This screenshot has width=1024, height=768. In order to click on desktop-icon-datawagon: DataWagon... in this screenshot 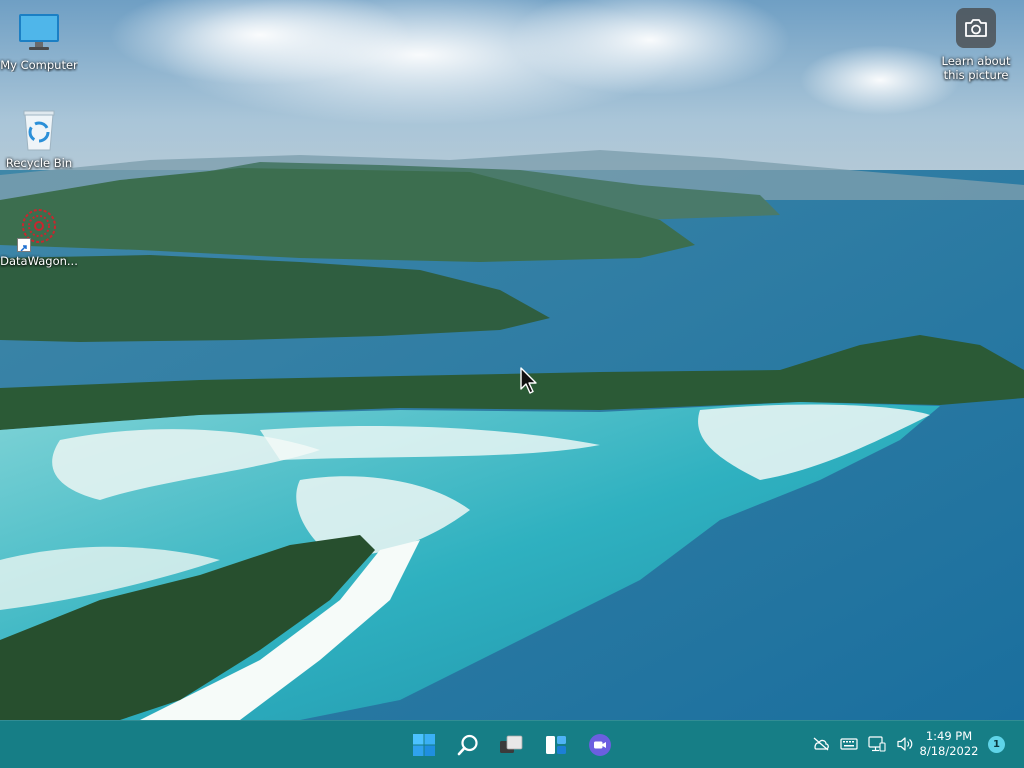, I will do `click(39, 236)`.